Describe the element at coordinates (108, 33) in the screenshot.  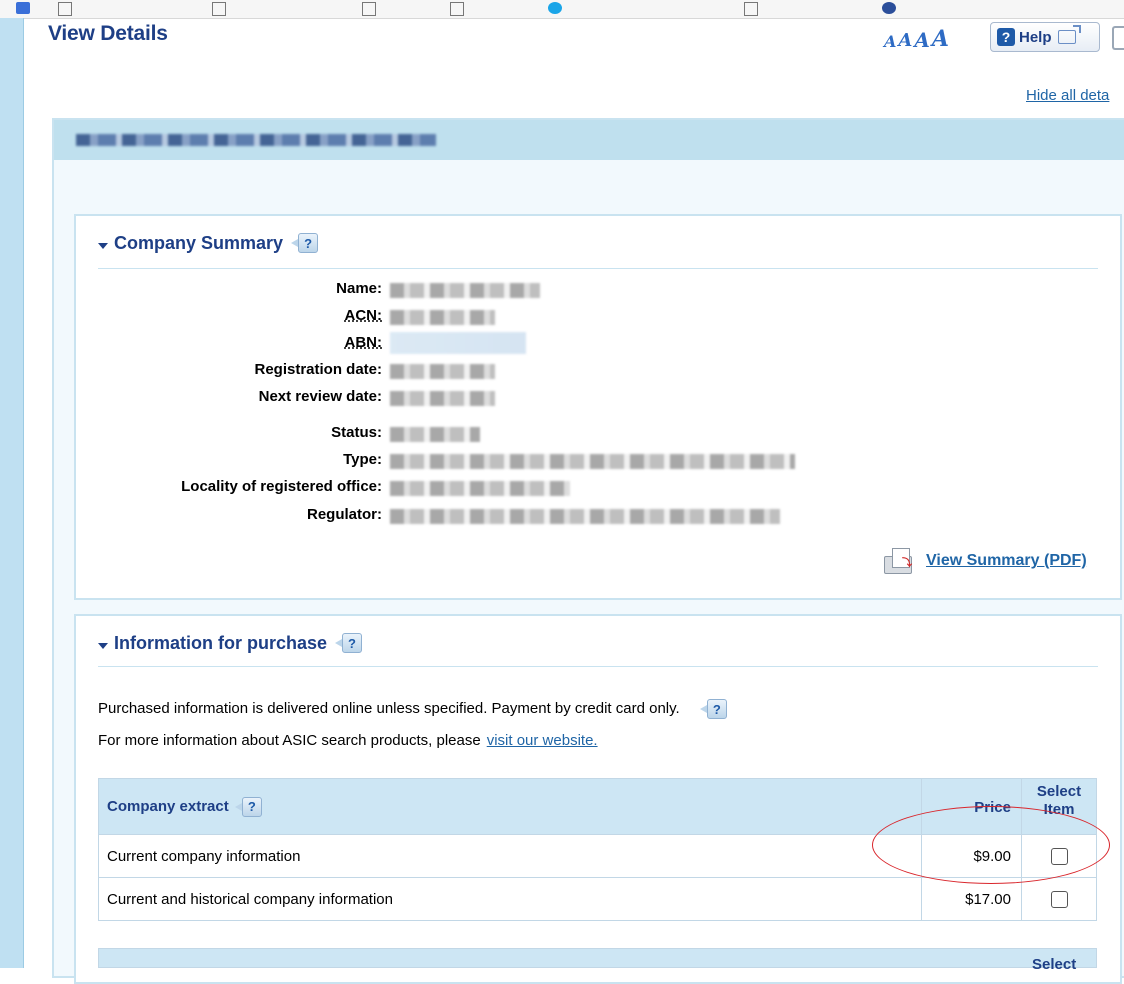
I see `page-title: View Details` at that location.